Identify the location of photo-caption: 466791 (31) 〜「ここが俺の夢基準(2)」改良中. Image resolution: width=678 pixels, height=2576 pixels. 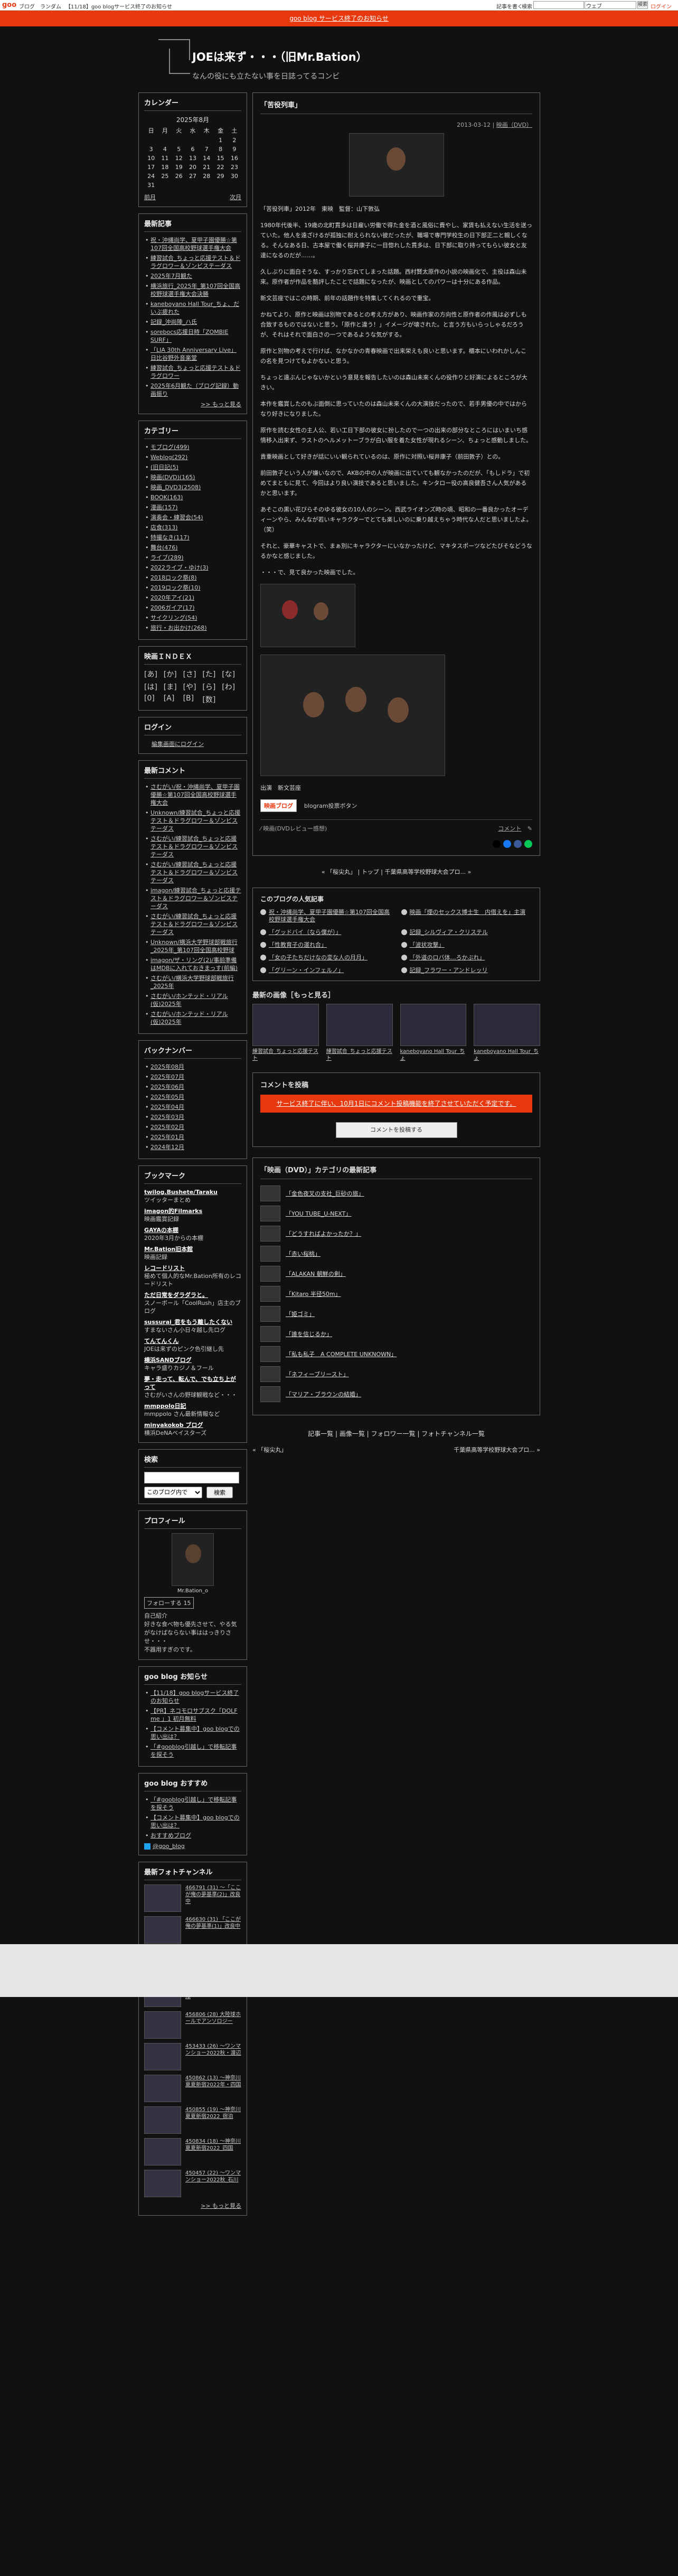
(213, 1898).